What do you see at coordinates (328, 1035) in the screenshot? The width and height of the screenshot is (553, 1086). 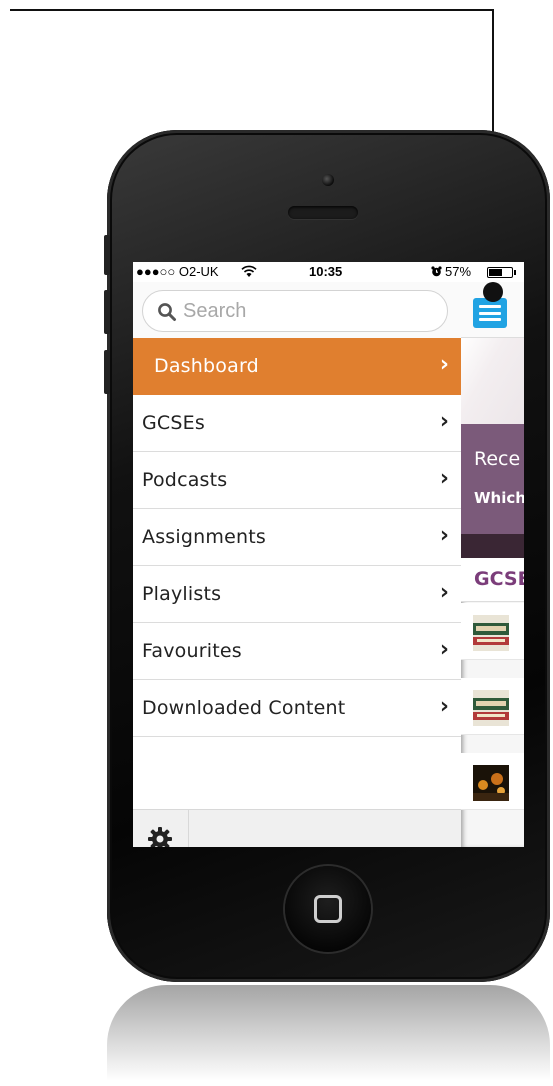 I see `phone-reflection` at bounding box center [328, 1035].